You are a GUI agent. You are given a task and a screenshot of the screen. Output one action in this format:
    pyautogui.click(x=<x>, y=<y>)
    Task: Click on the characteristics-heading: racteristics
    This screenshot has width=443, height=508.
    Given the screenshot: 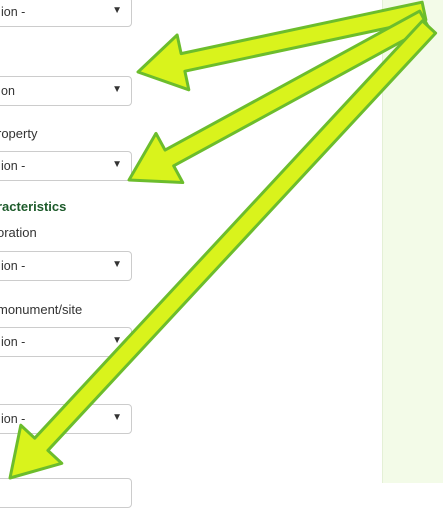 What is the action you would take?
    pyautogui.click(x=33, y=206)
    